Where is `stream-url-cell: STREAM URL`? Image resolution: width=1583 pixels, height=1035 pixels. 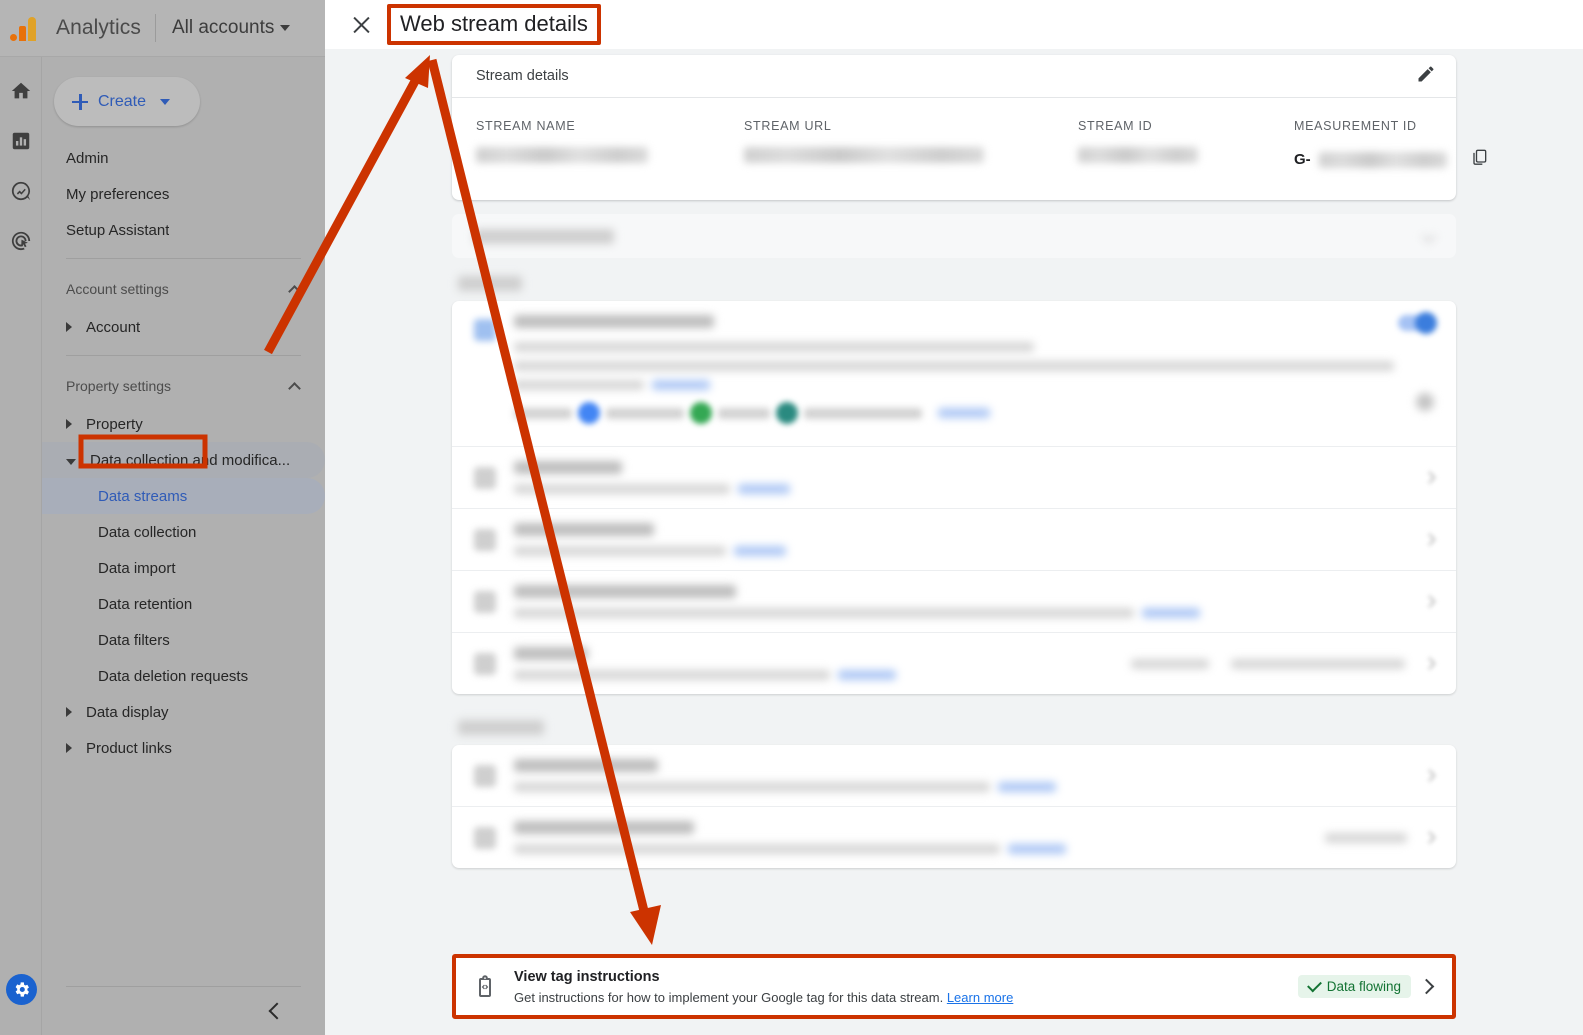
stream-url-cell: STREAM URL is located at coordinates (911, 145).